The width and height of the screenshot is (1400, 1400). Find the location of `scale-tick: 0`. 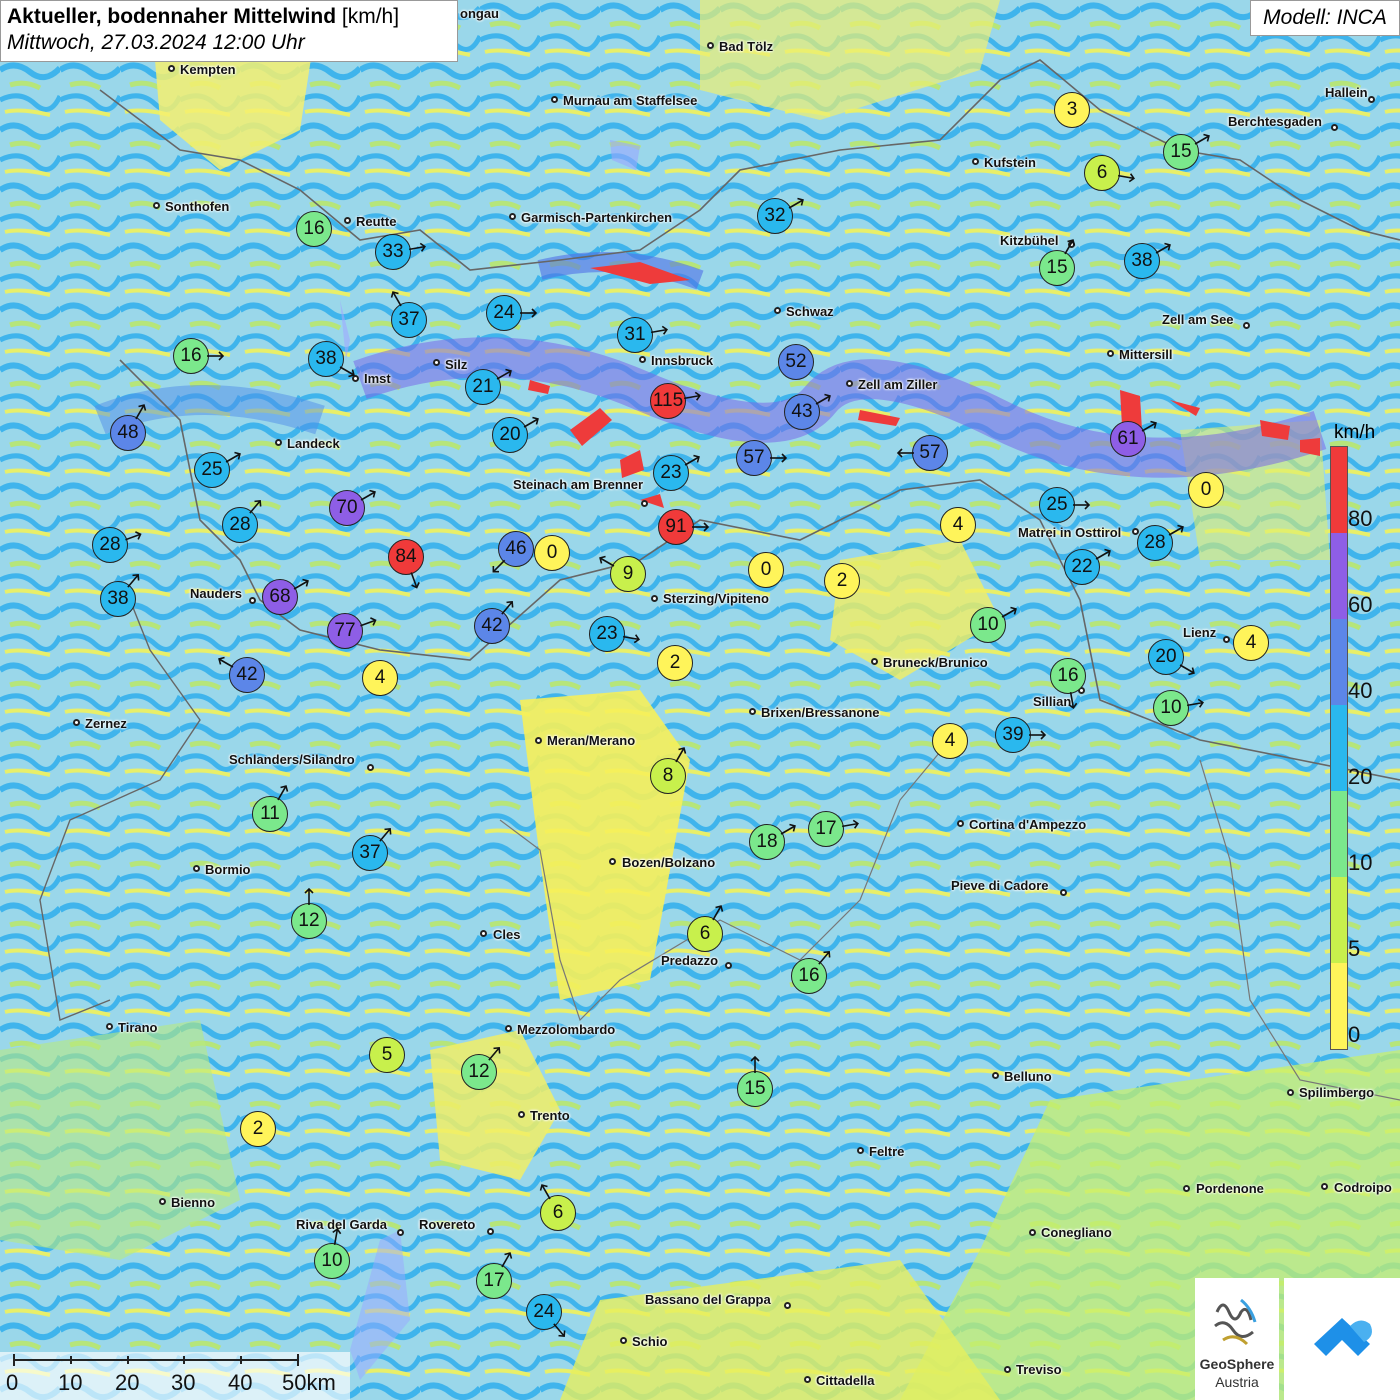

scale-tick: 0 is located at coordinates (12, 1382).